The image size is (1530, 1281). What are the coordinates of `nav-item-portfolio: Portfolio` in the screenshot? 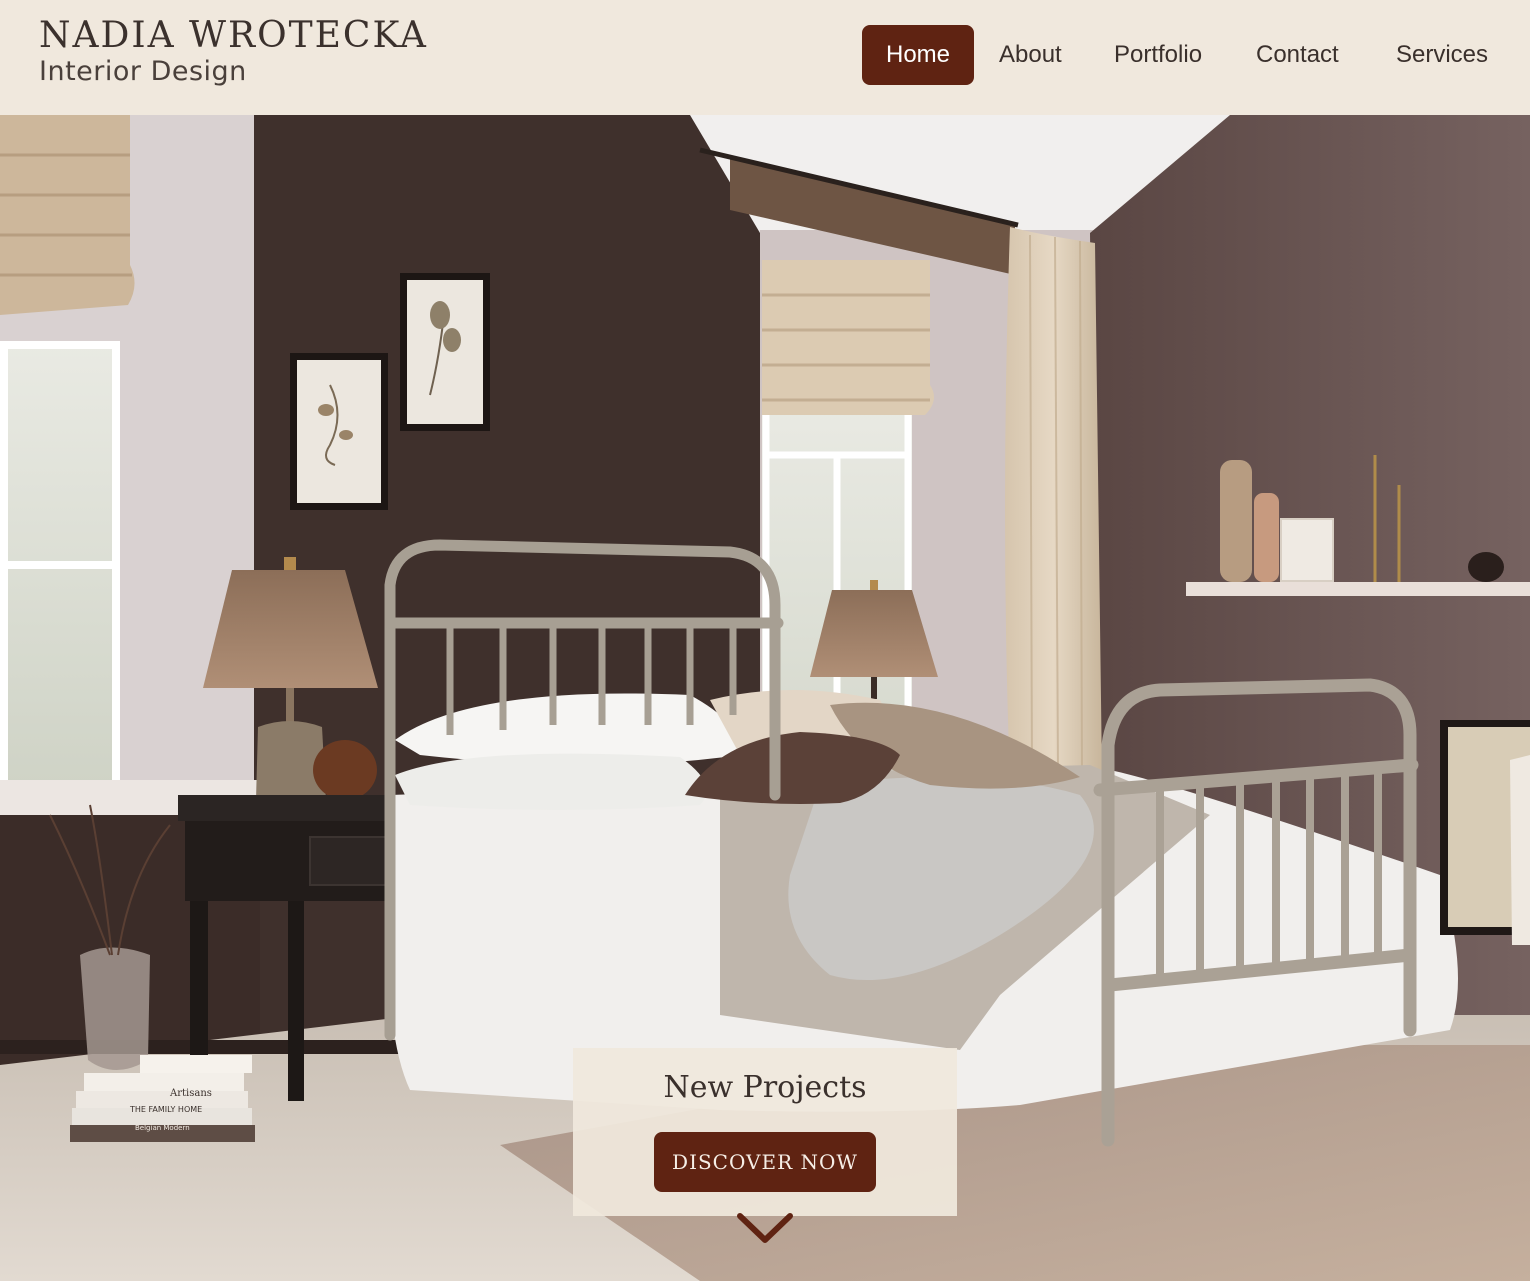 It's located at (1158, 55).